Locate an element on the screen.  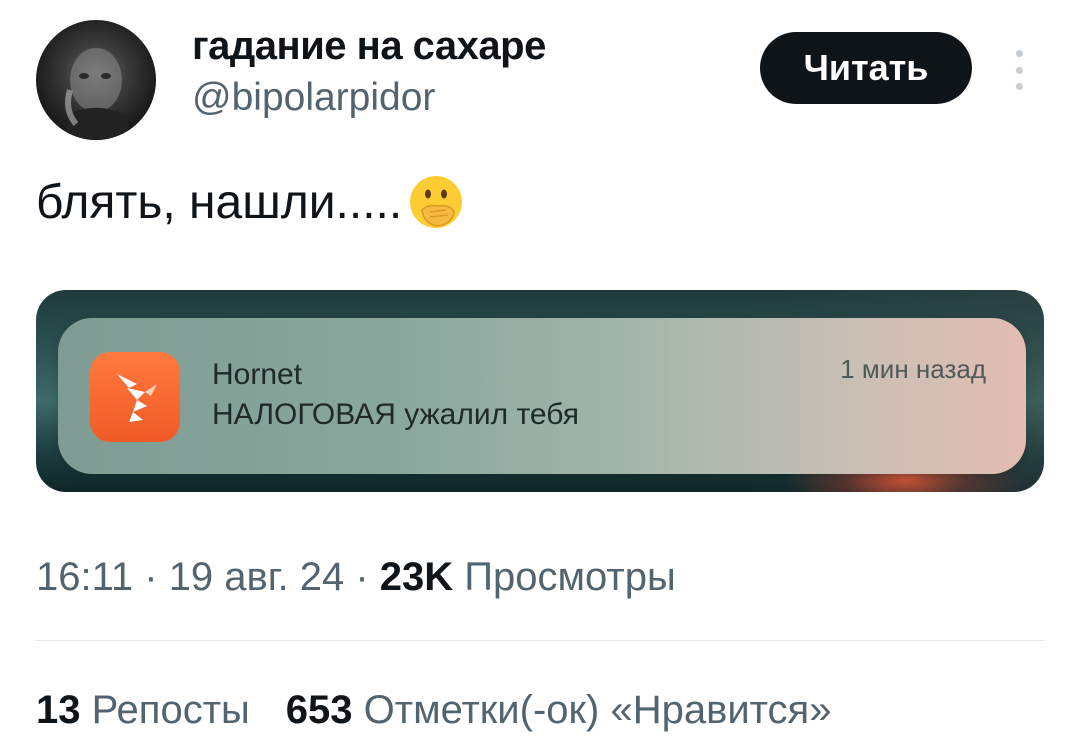
face-with-hand-over-mouth-icon is located at coordinates (436, 202).